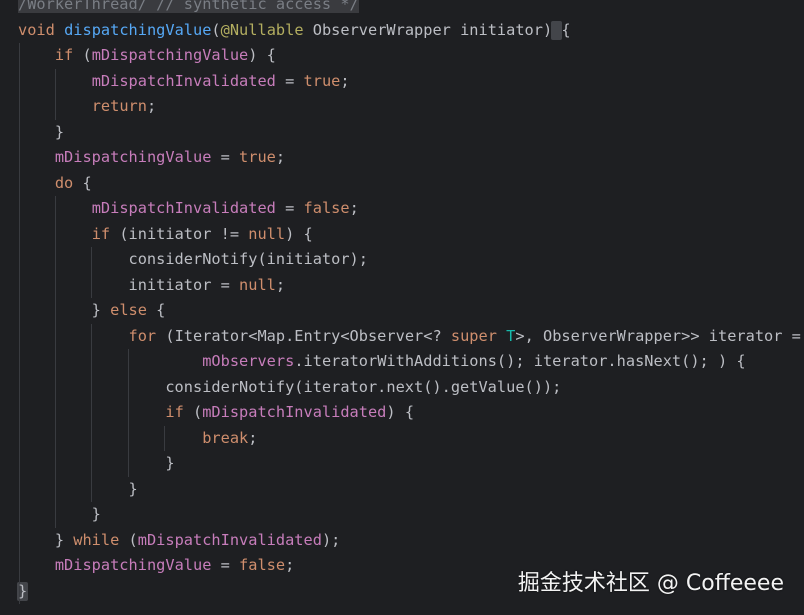 This screenshot has width=804, height=615. What do you see at coordinates (437, 29) in the screenshot?
I see `code-token: ObserverWrapper initiator) {` at bounding box center [437, 29].